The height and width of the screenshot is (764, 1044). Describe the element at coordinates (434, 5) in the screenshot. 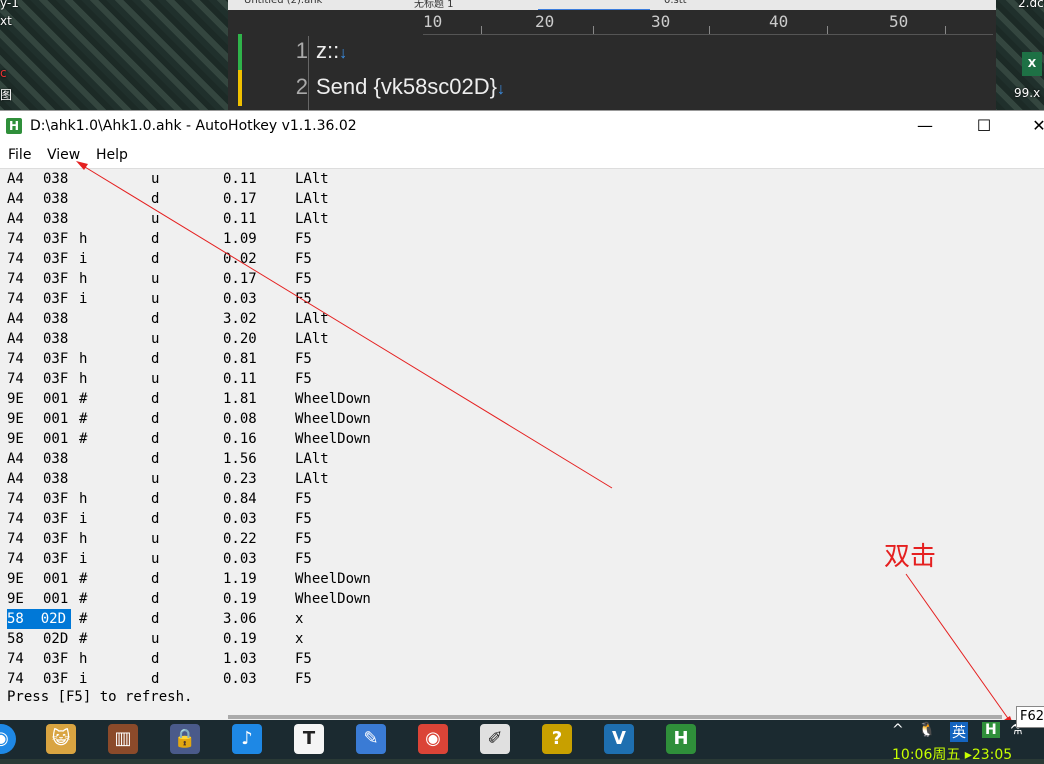

I see `editor-tab: 无标题 1` at that location.